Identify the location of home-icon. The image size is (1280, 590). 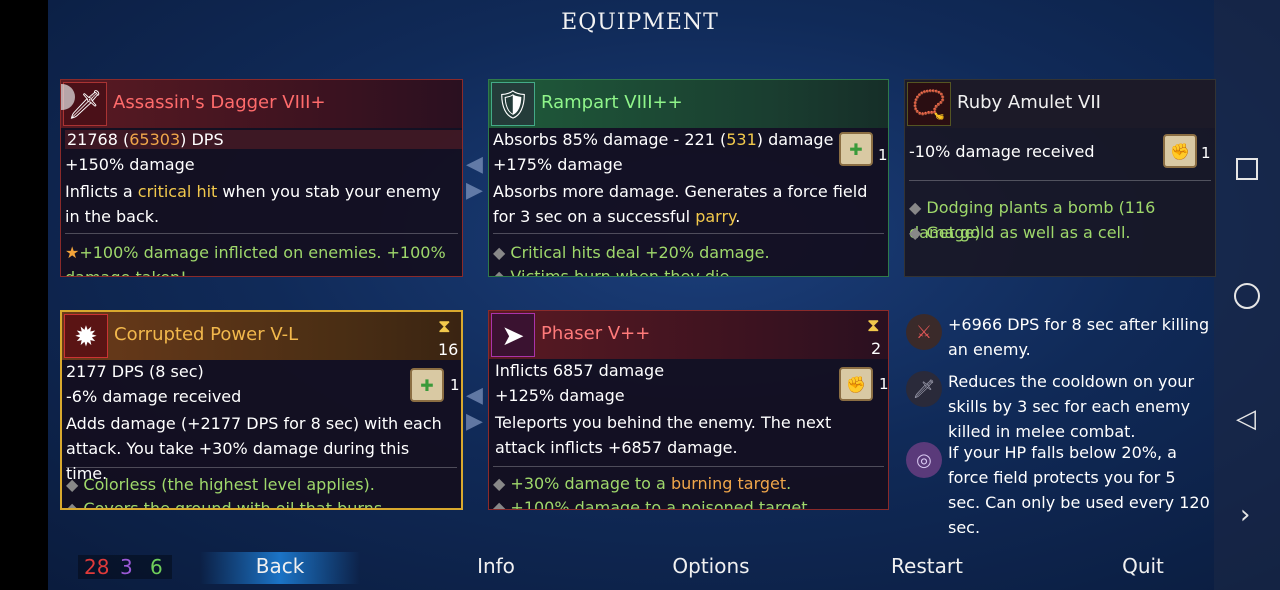
(1247, 296).